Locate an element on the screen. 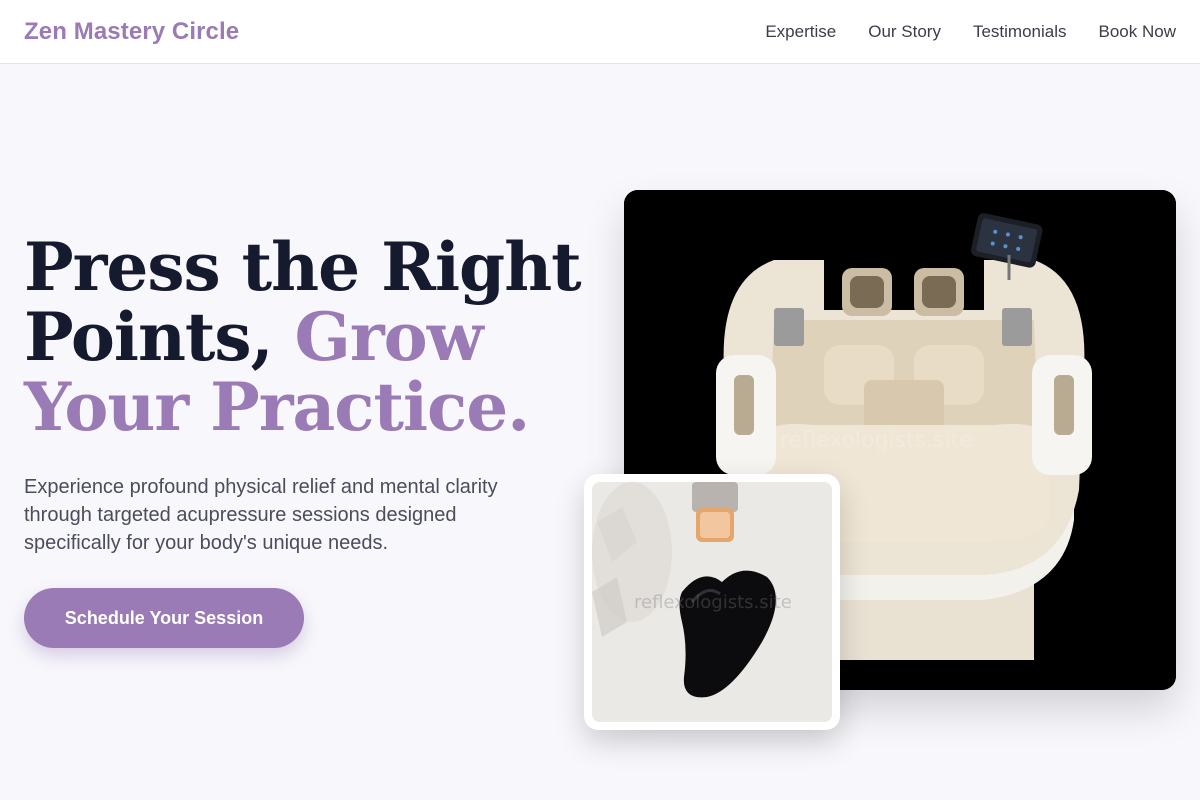 The width and height of the screenshot is (1200, 800). brand-logo: Zen Mastery Circle is located at coordinates (131, 32).